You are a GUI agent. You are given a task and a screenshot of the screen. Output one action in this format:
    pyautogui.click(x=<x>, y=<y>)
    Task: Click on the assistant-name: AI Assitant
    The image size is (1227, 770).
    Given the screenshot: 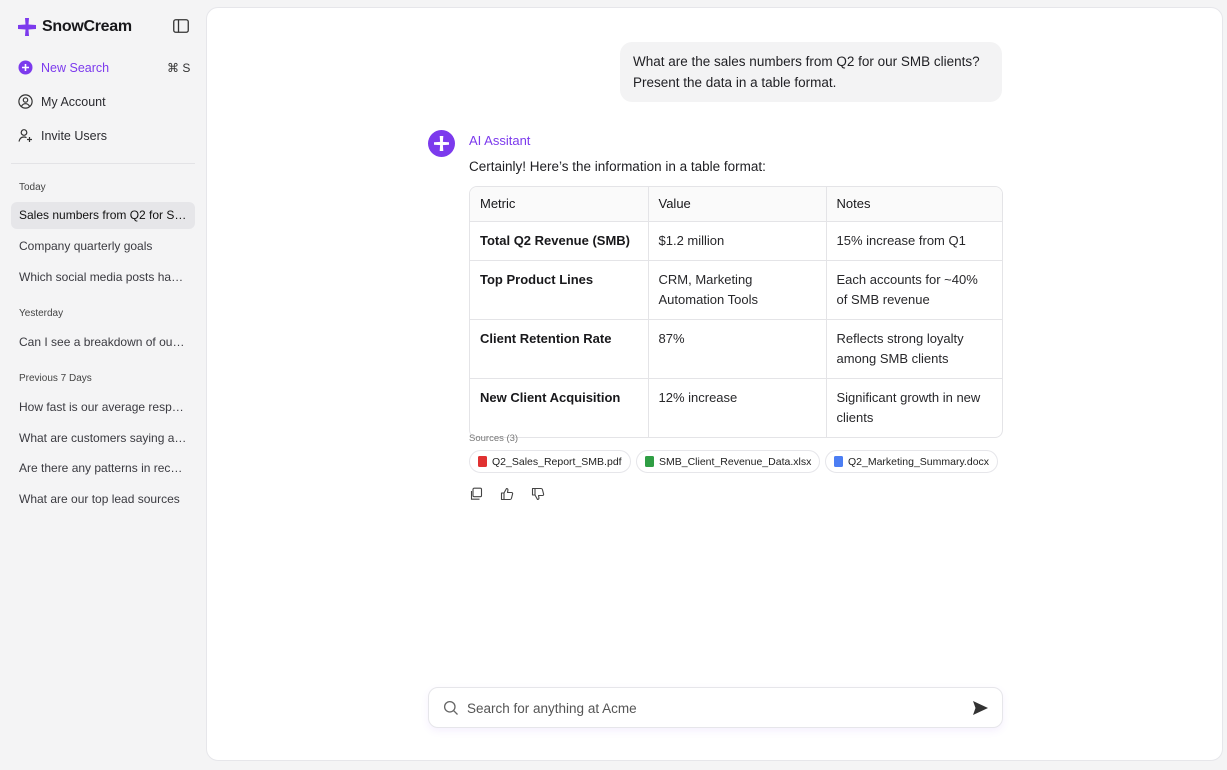 What is the action you would take?
    pyautogui.click(x=500, y=140)
    